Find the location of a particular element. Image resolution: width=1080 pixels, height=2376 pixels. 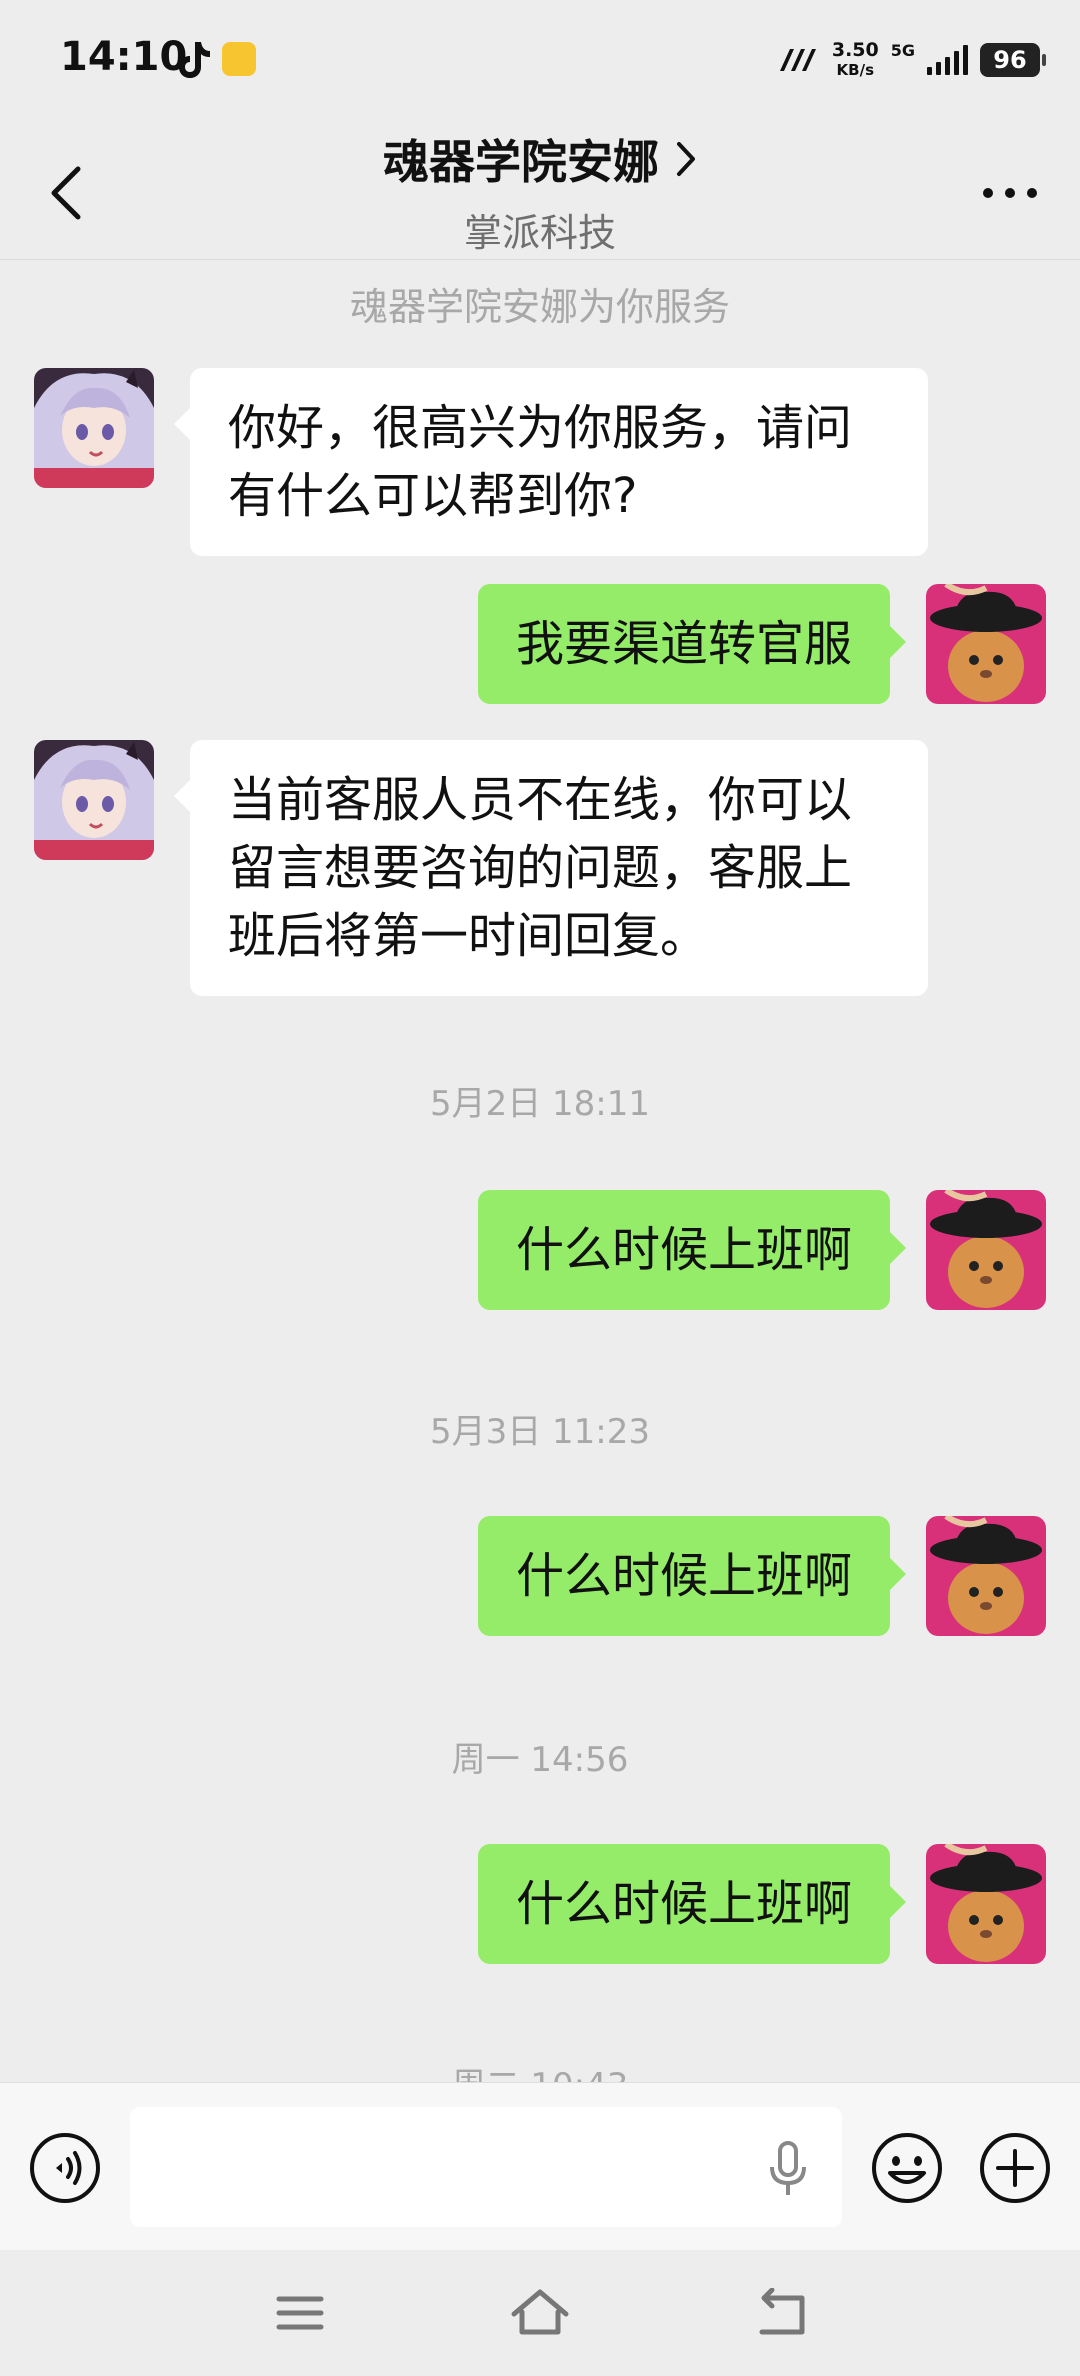

received-message: 你好，很高兴为你服务，请问有什么可以帮到你? is located at coordinates (551, 462).